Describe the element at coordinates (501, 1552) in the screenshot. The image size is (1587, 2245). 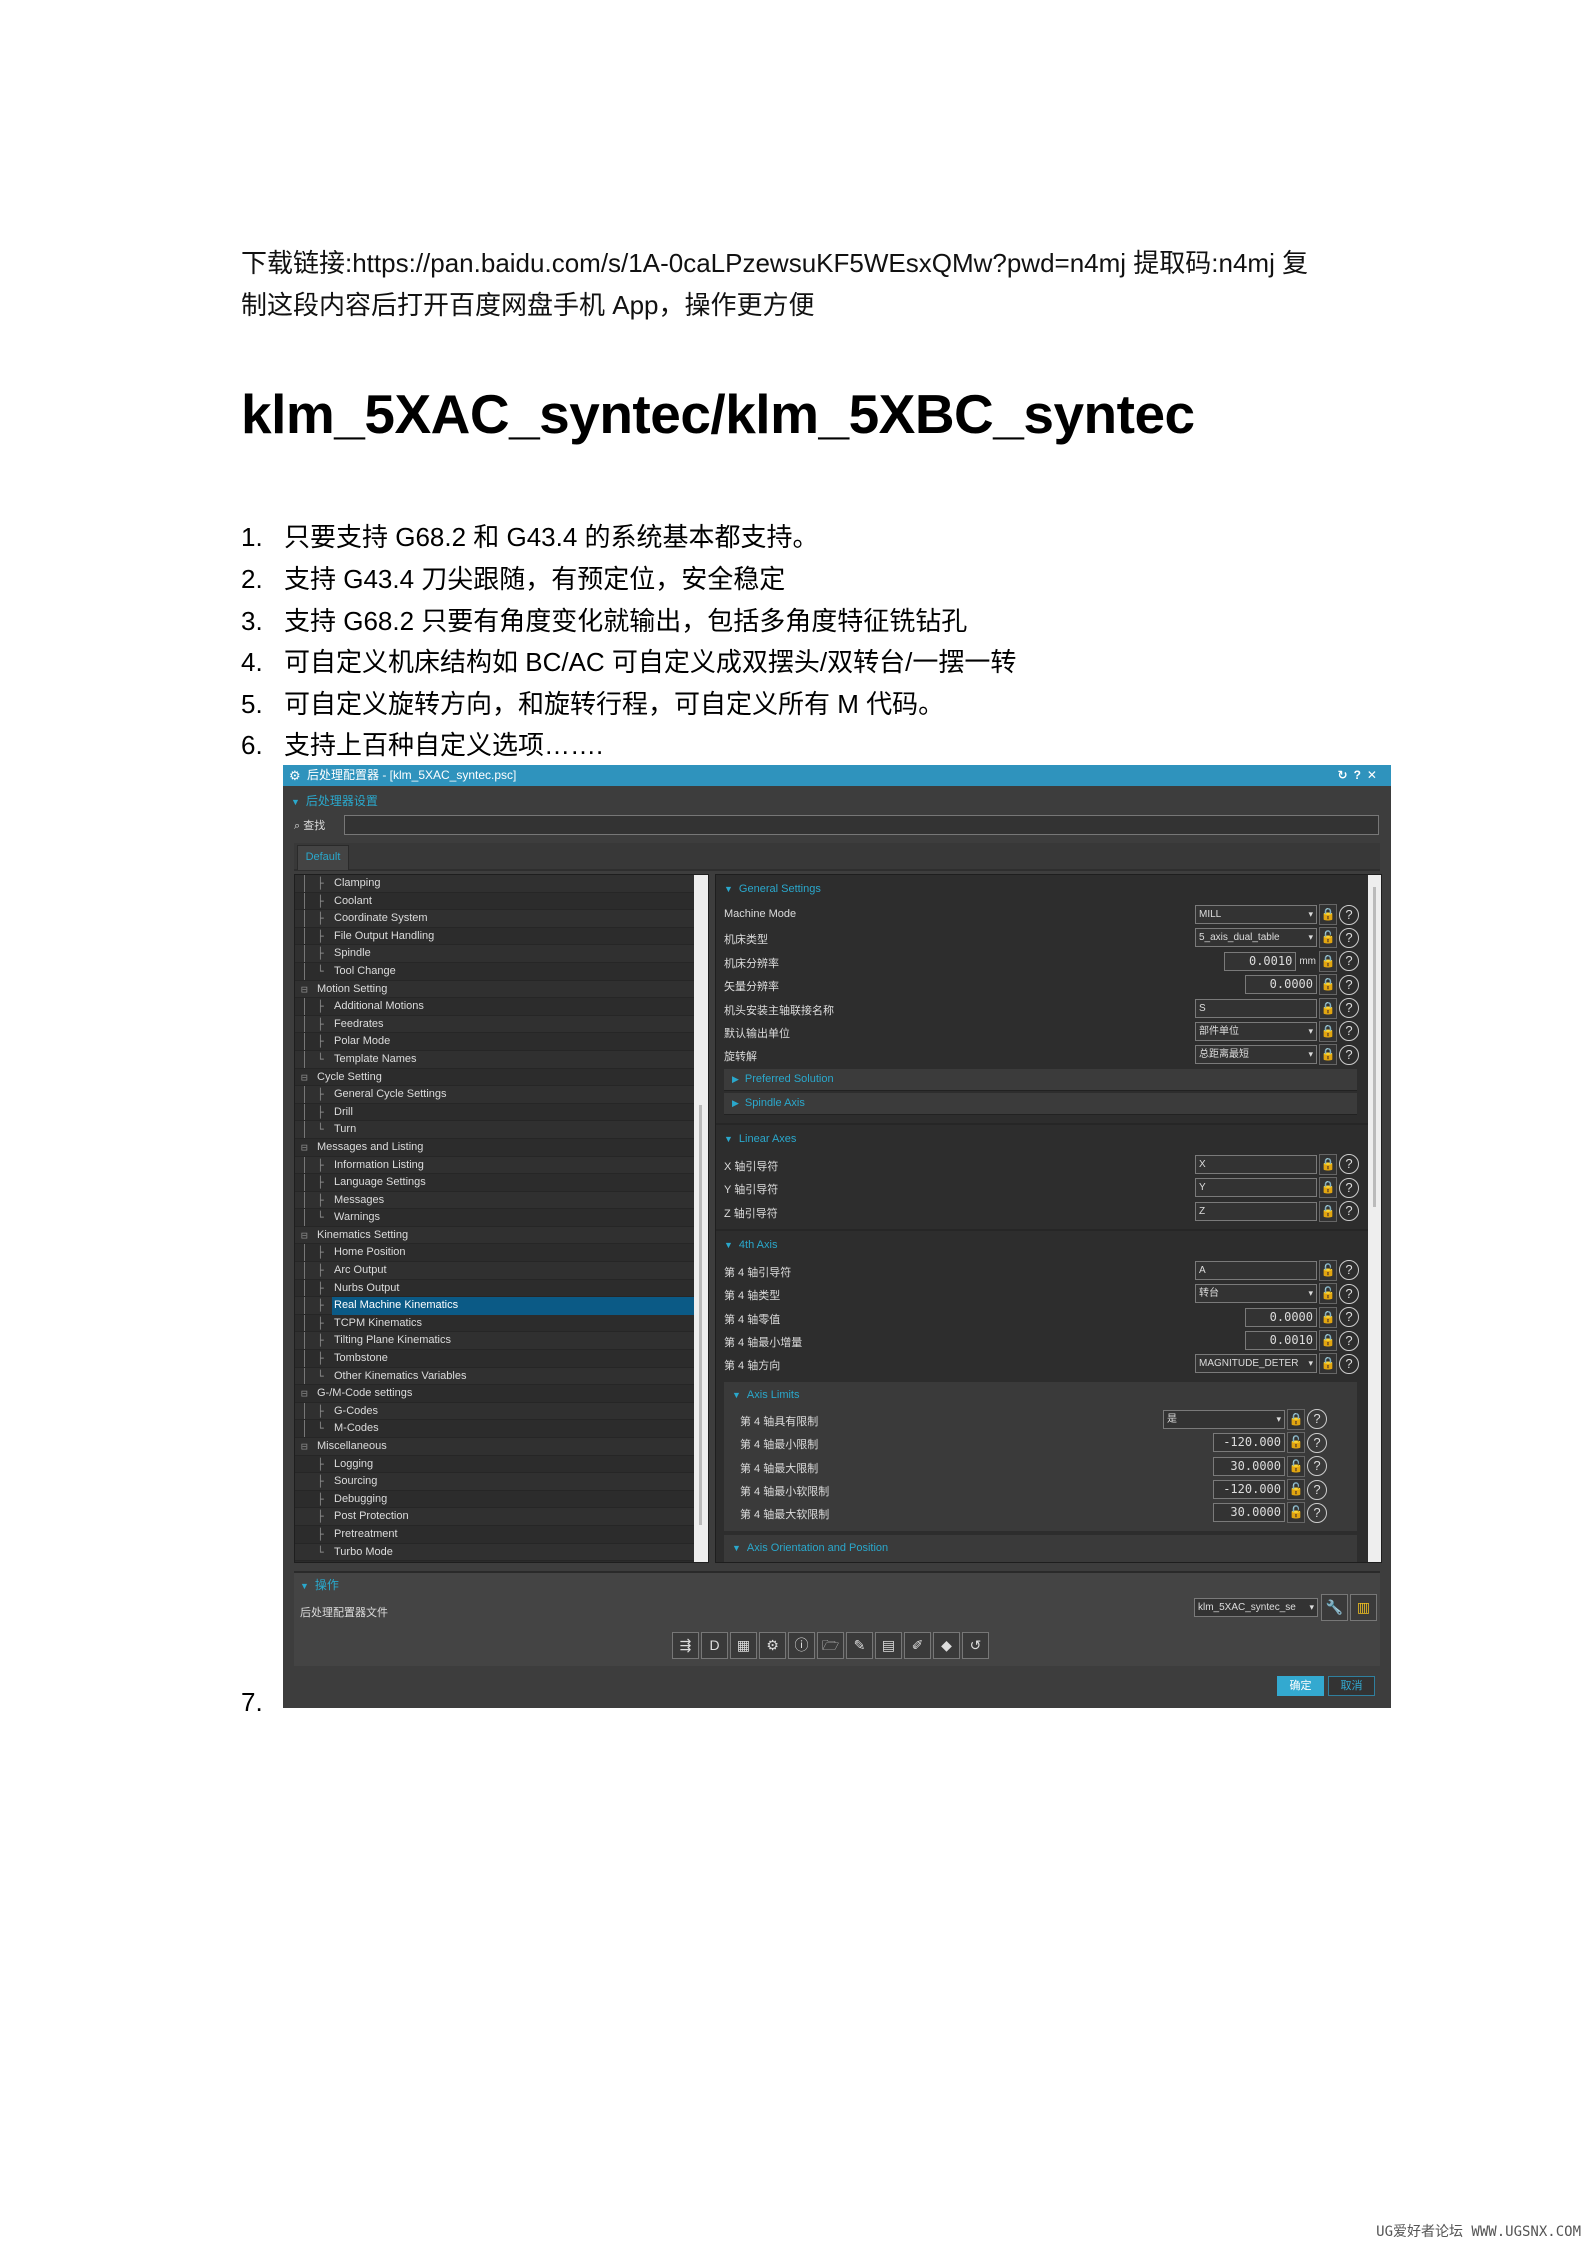
I see `tree-item: └ Turbo Mode` at that location.